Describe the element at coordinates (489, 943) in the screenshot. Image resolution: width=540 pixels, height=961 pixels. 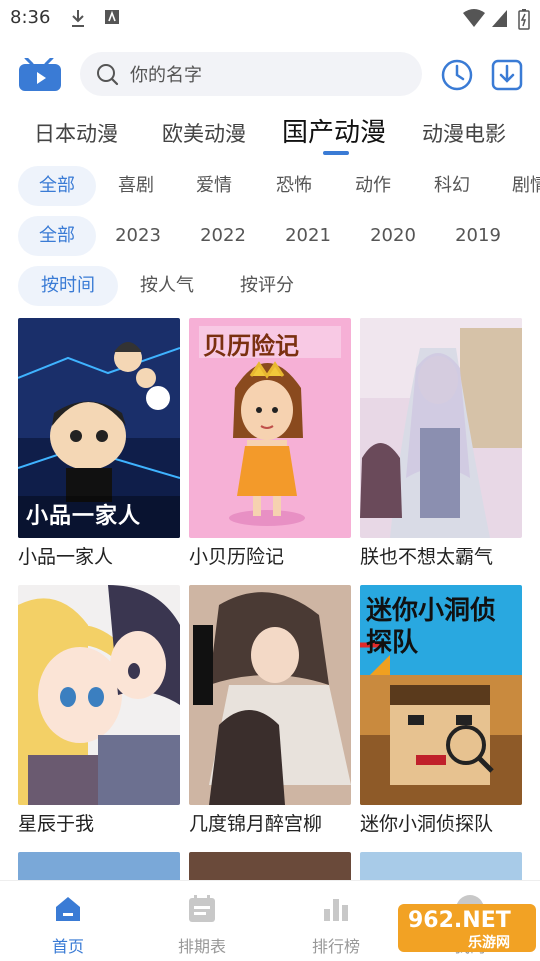
I see `watermark-sub-text: 乐游网` at that location.